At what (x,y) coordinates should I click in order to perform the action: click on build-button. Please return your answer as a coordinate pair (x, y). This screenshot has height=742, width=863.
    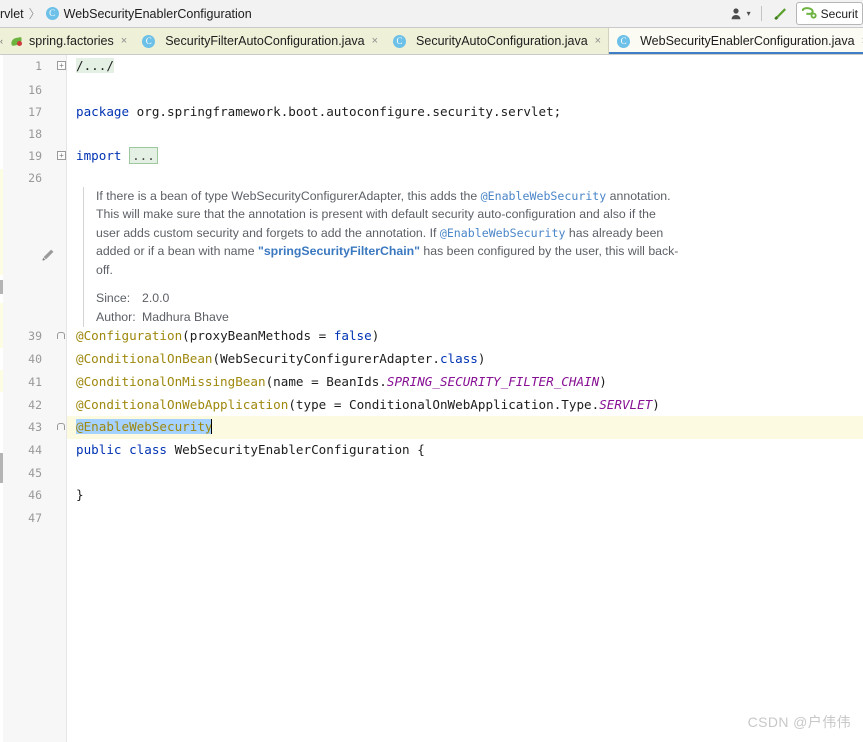
    Looking at the image, I should click on (780, 14).